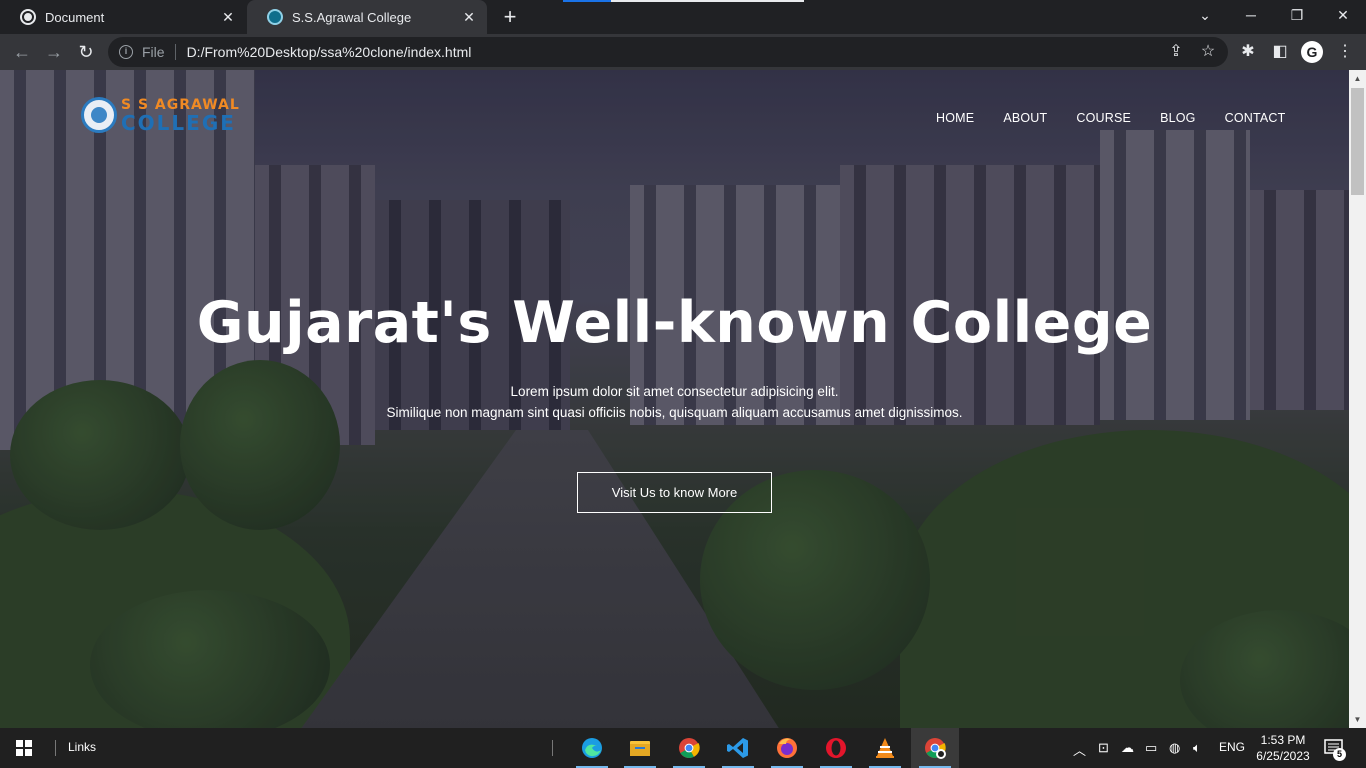 The height and width of the screenshot is (768, 1366). I want to click on tab-document: Document ✕, so click(123, 17).